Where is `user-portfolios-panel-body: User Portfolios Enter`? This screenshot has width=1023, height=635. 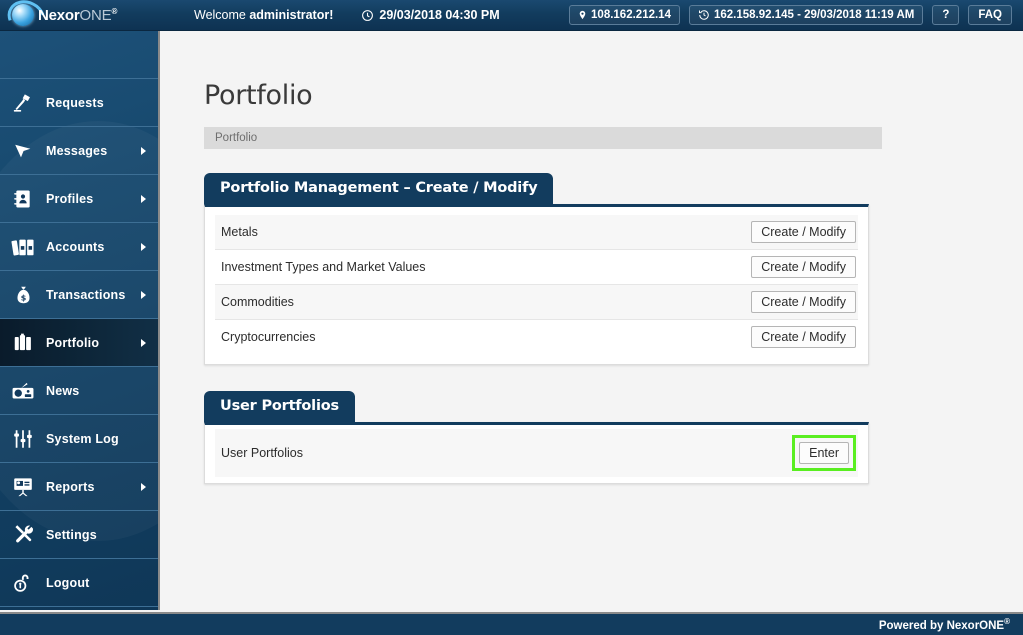 user-portfolios-panel-body: User Portfolios Enter is located at coordinates (536, 453).